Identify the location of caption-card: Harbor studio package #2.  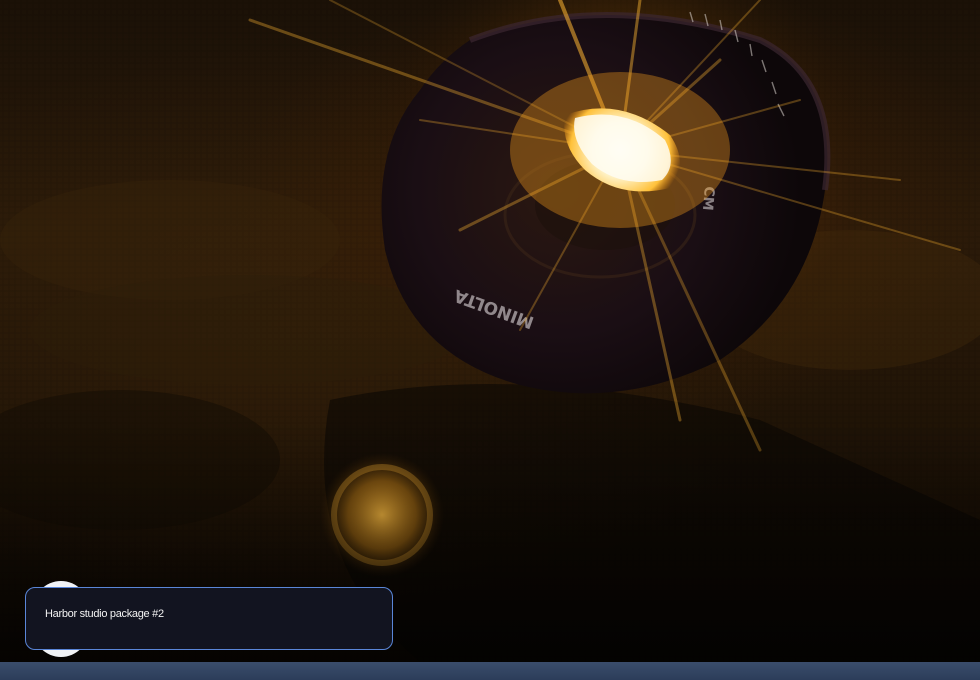
(209, 618).